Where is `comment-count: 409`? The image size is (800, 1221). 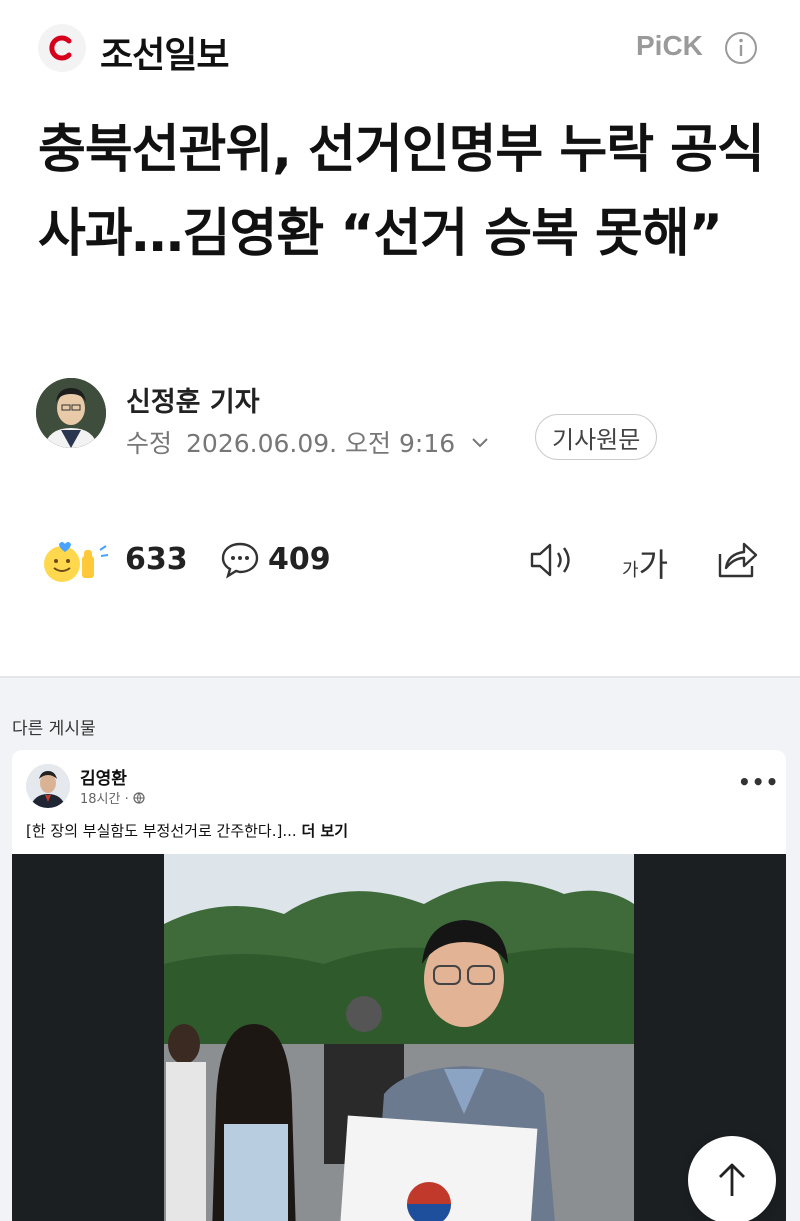
comment-count: 409 is located at coordinates (299, 559).